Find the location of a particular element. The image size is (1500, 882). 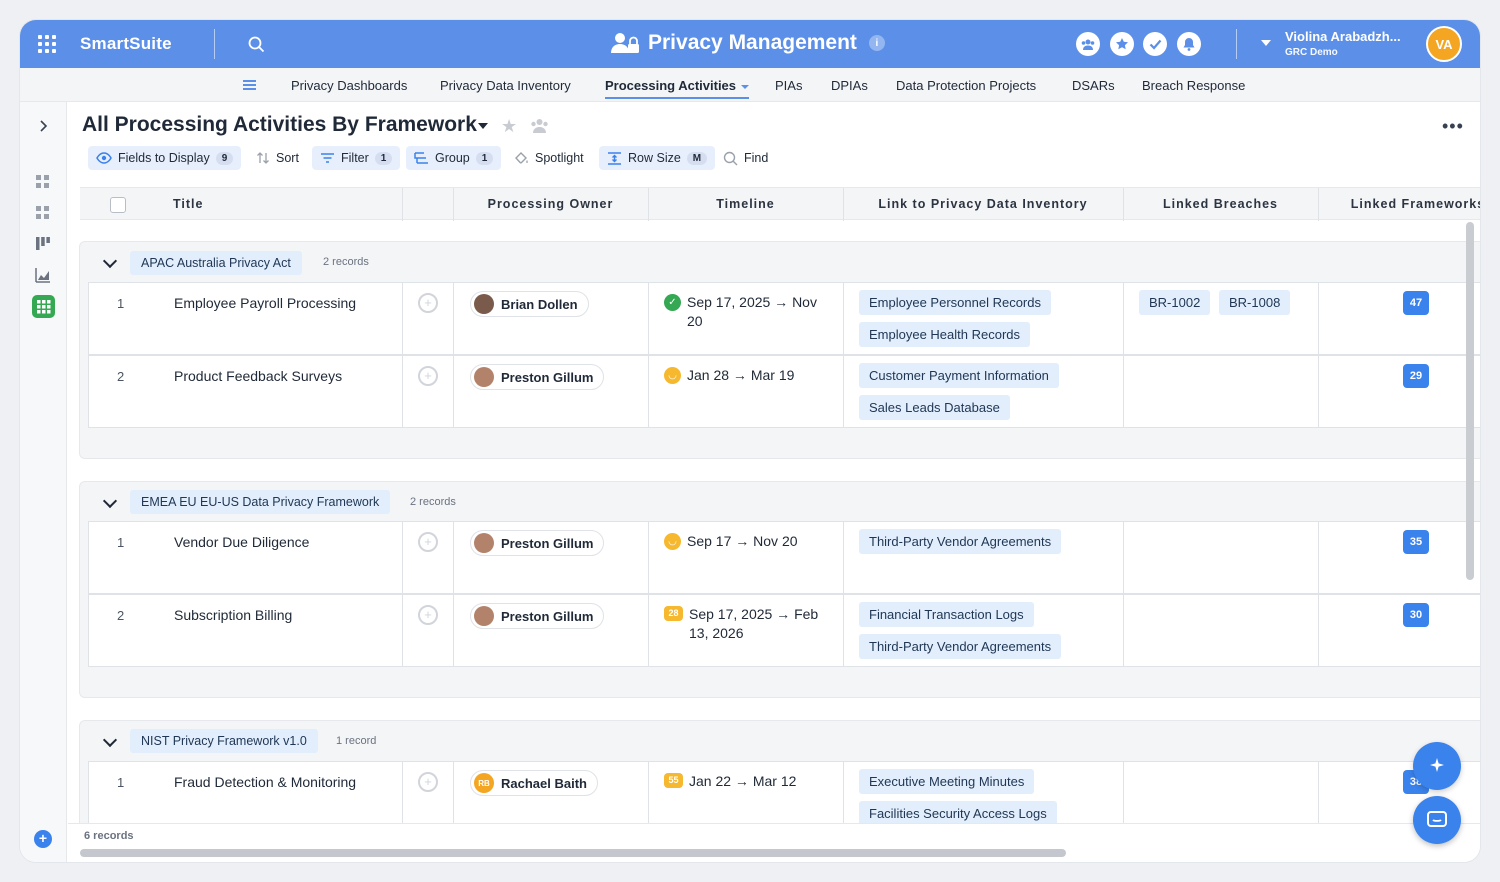

notifications-bell-icon is located at coordinates (1189, 44).